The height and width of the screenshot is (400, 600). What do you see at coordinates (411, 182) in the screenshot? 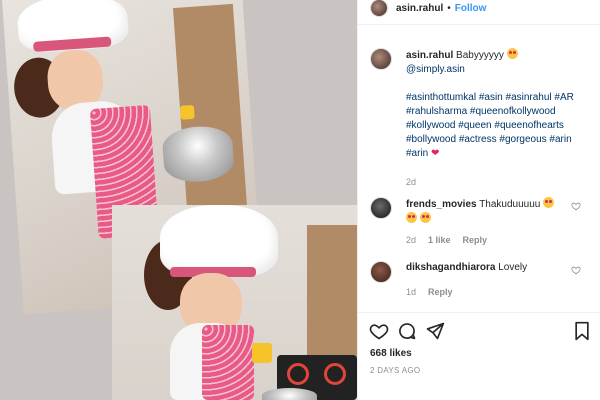
I see `caption-time: 2d` at bounding box center [411, 182].